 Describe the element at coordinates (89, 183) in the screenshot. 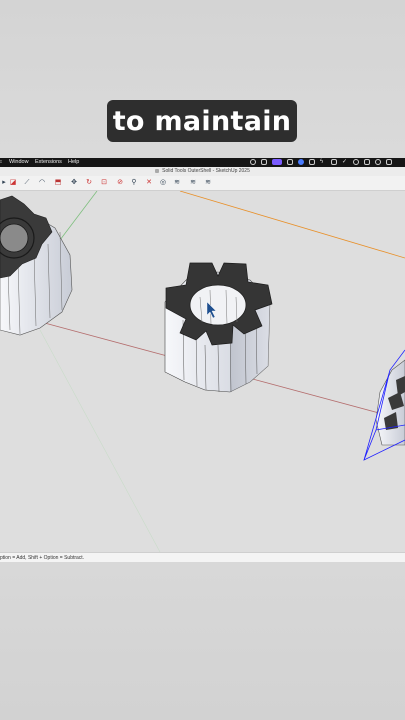

I see `rotate-icon: ↻` at that location.